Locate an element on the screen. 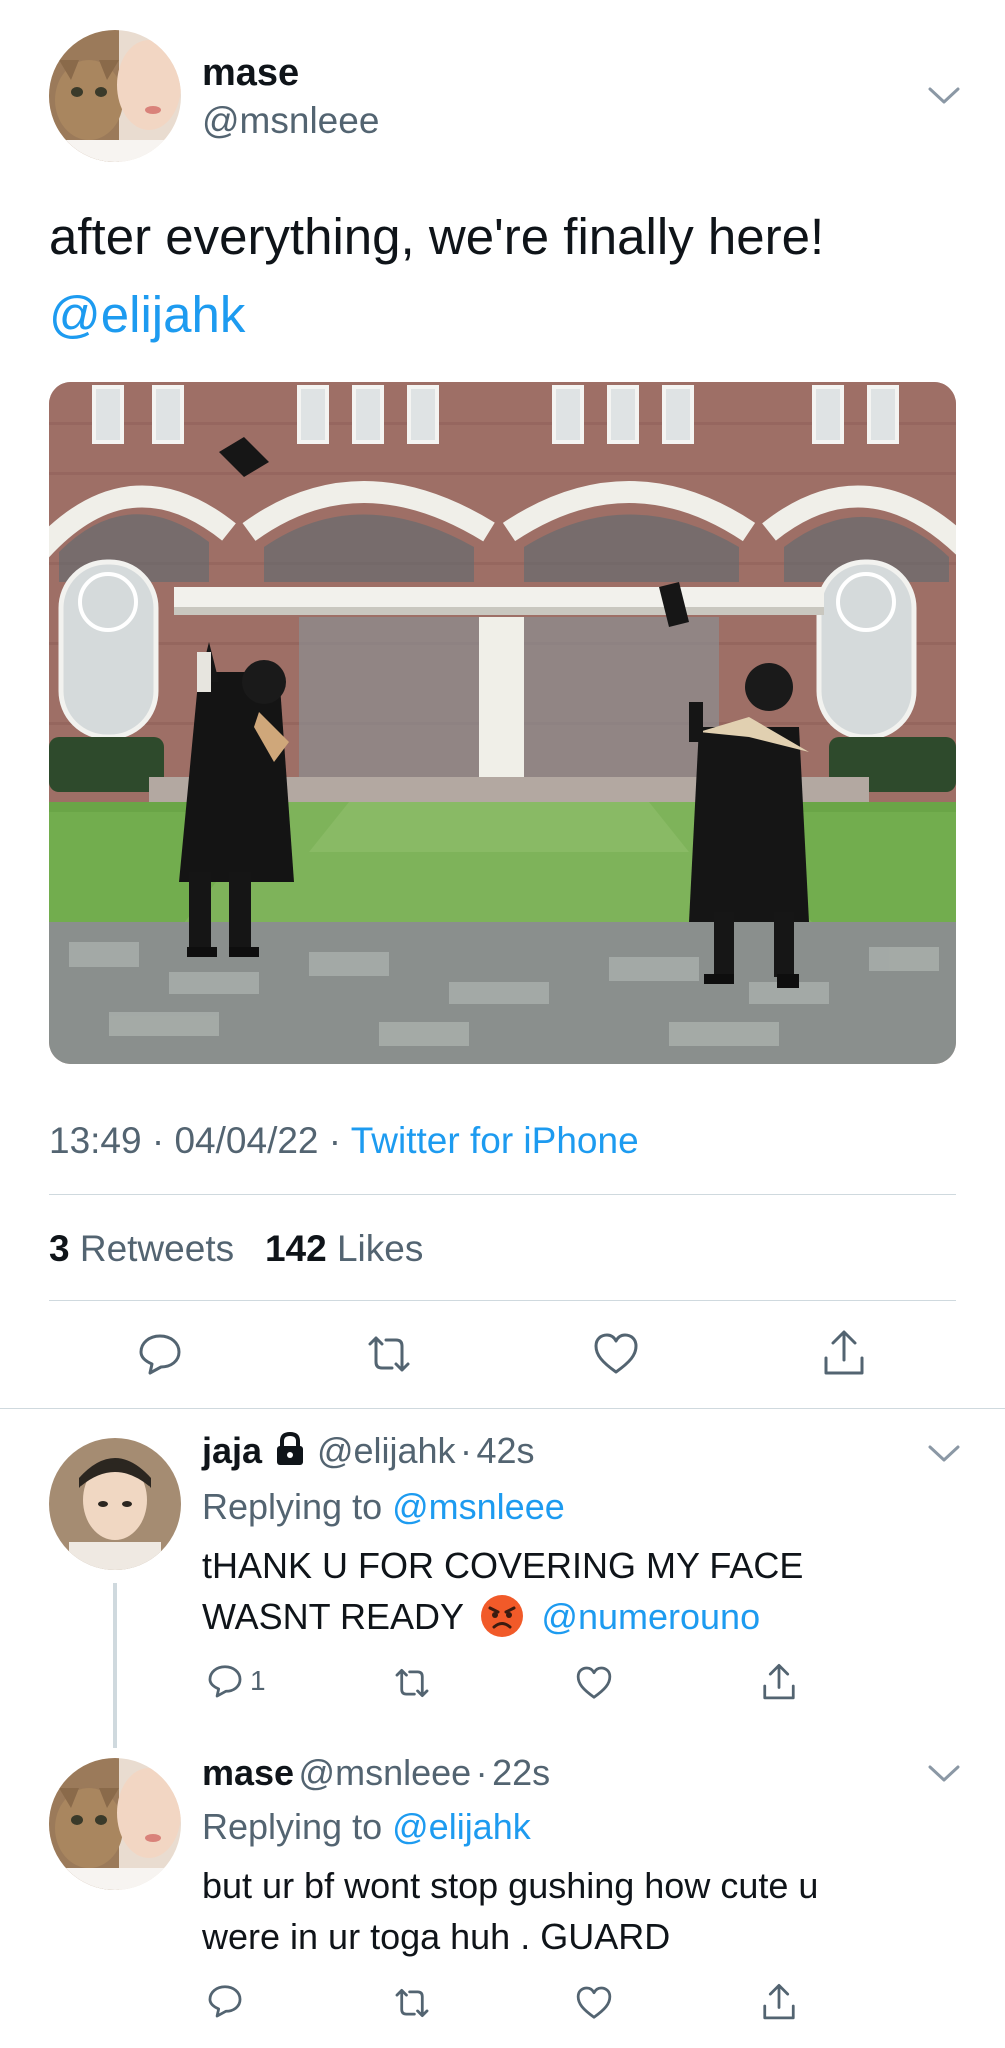 Image resolution: width=1005 pixels, height=2048 pixels. reply-handle: @elijahk is located at coordinates (386, 1450).